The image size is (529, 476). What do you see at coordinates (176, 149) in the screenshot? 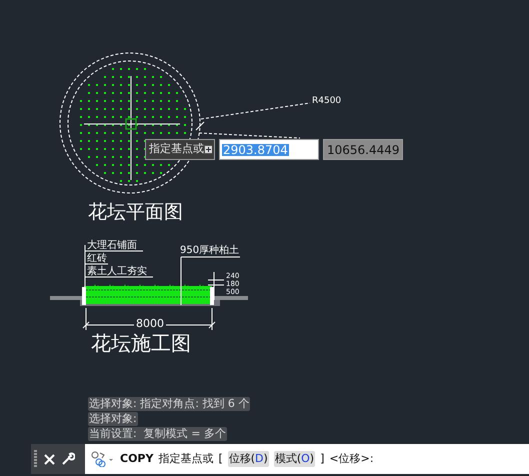
I see `prompt-text: 指定基点或` at bounding box center [176, 149].